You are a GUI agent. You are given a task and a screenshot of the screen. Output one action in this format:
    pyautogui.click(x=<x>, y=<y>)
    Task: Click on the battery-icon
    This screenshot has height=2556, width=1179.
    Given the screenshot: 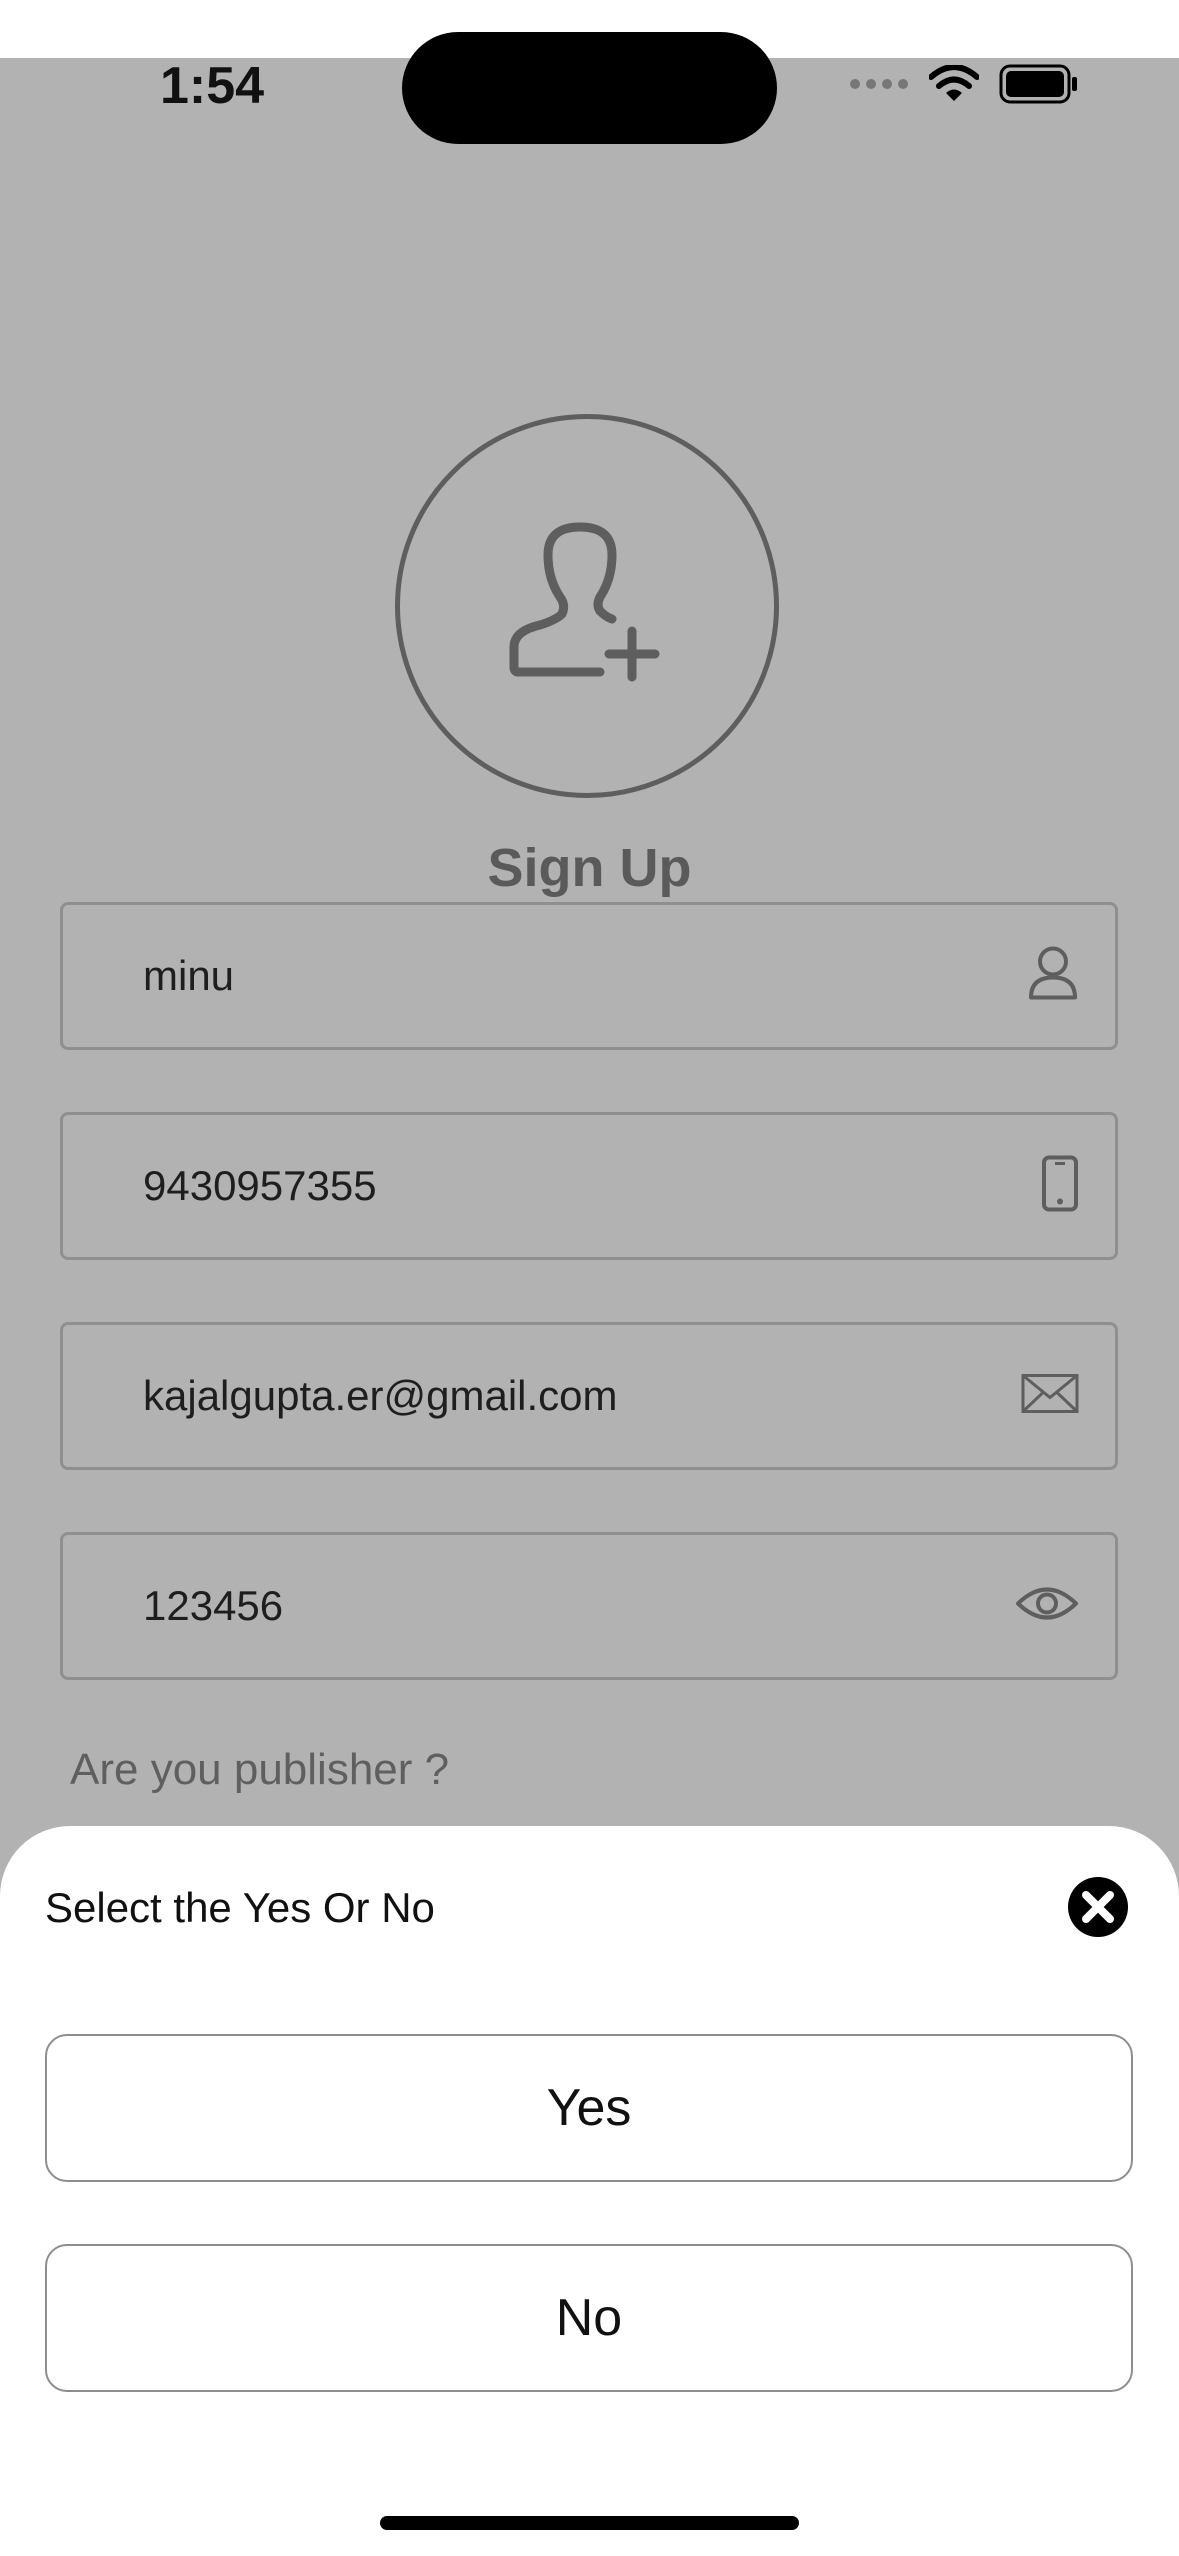 What is the action you would take?
    pyautogui.click(x=1039, y=86)
    